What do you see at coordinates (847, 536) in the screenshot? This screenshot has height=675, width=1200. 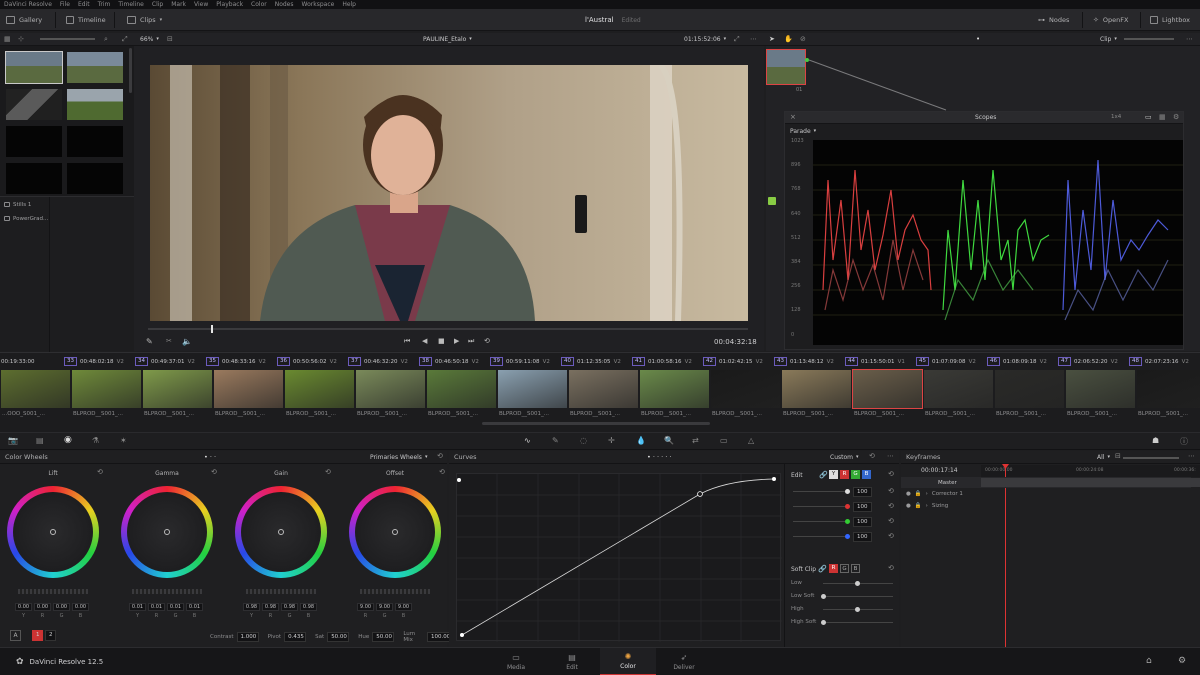 I see `intensity-handle` at bounding box center [847, 536].